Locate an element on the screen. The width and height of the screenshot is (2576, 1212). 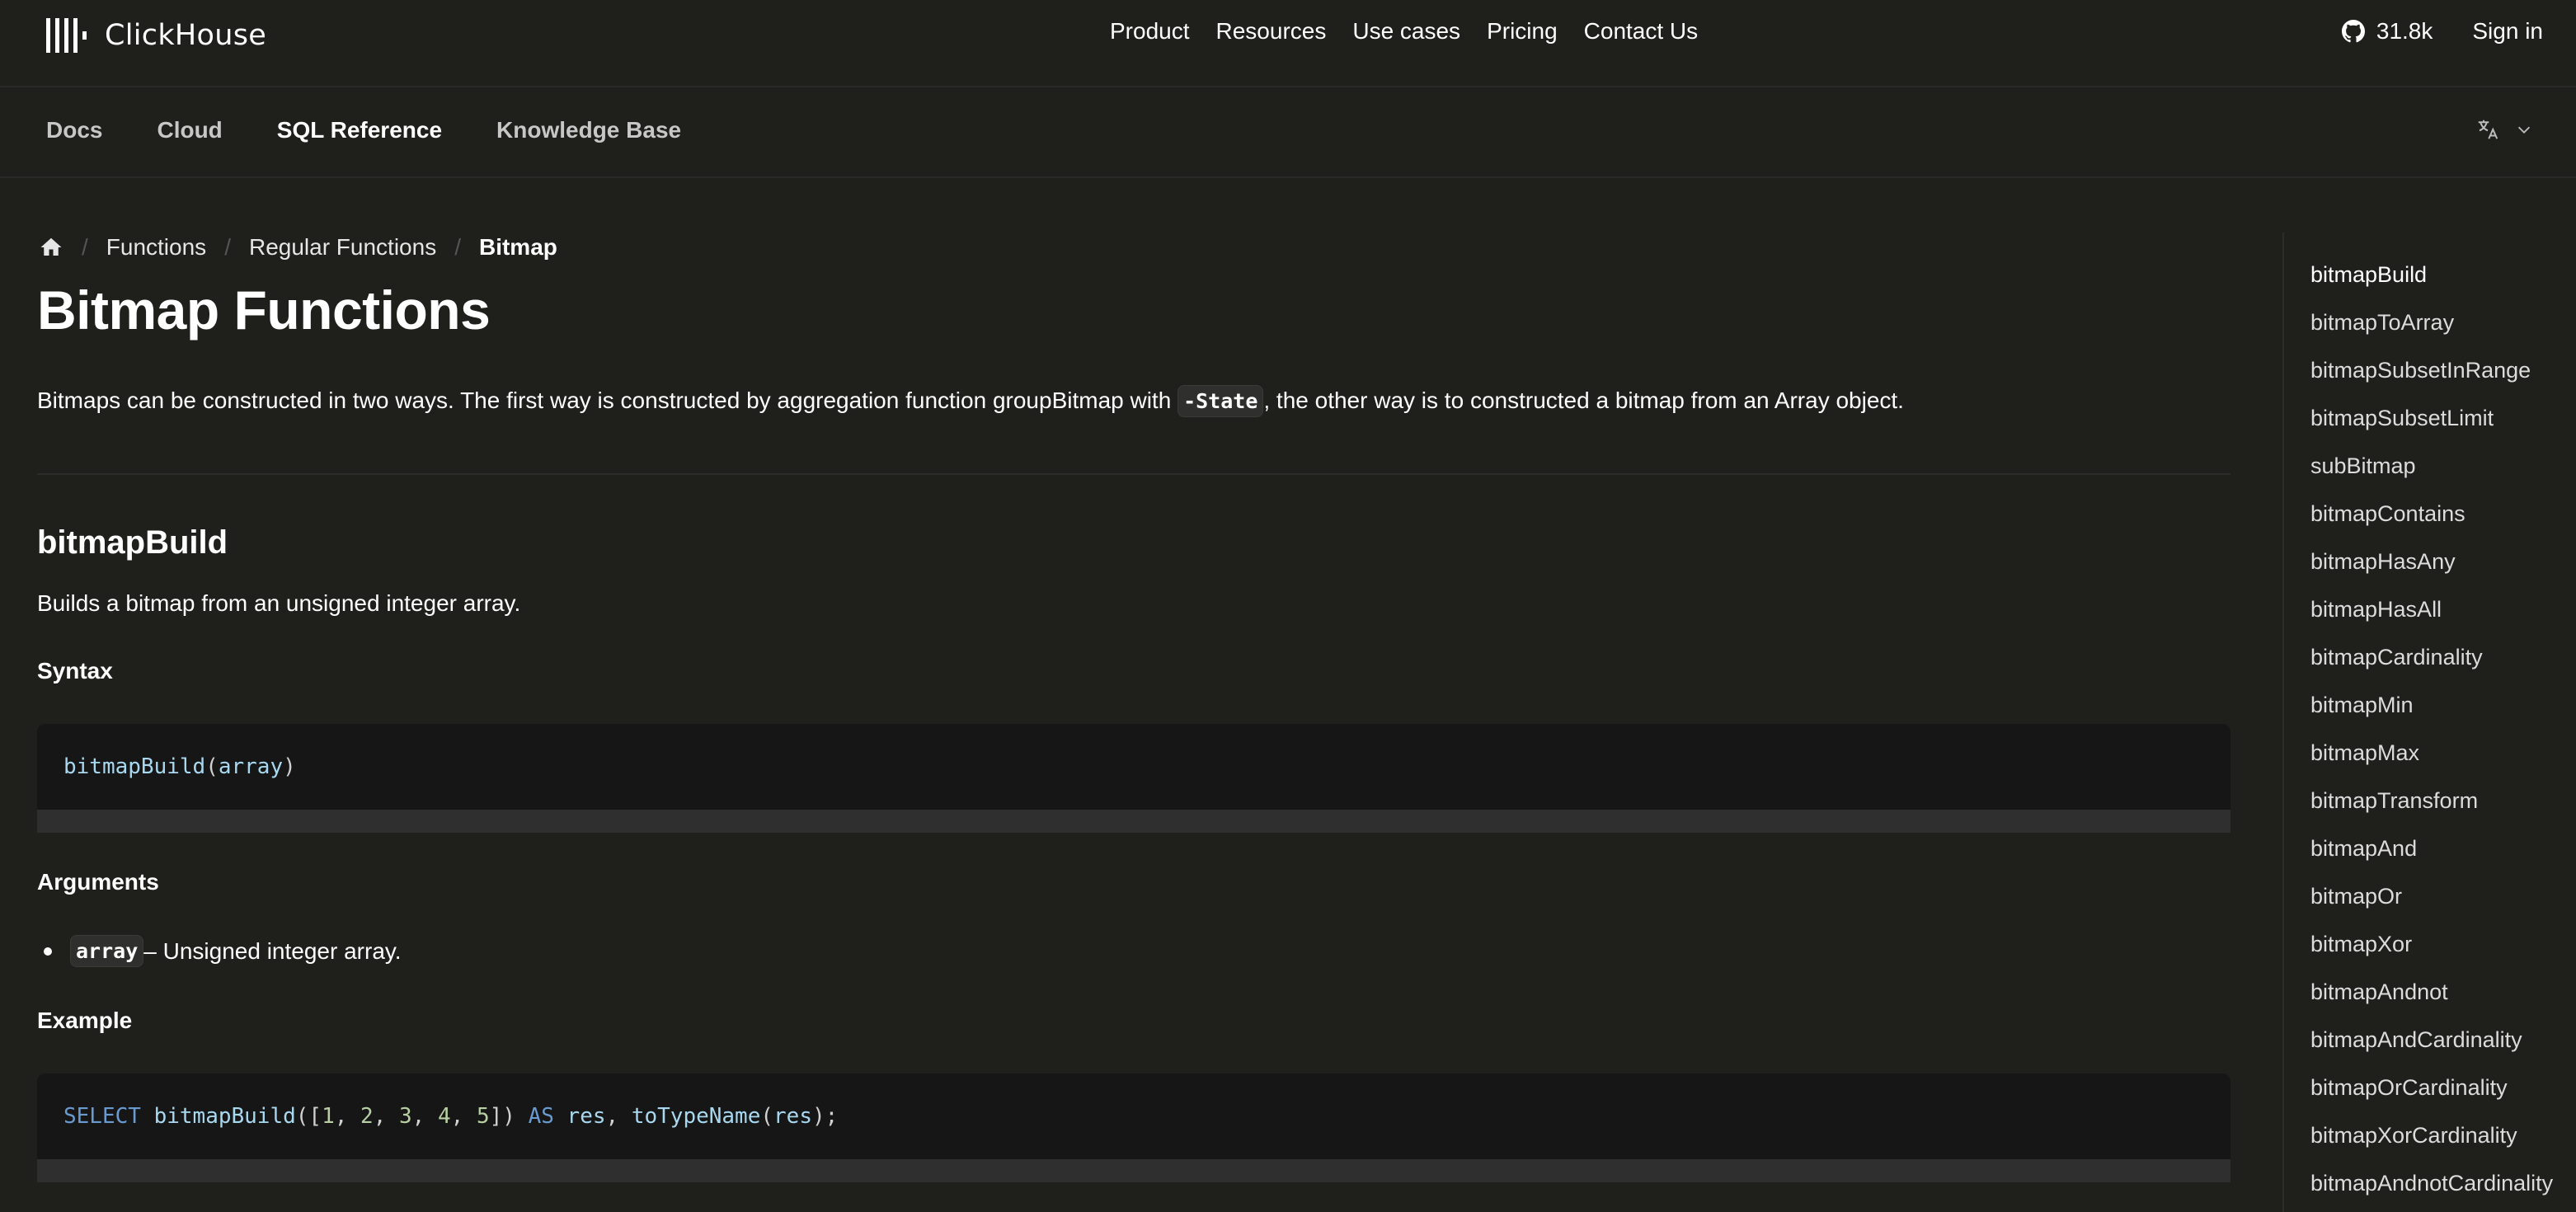
tab-docs: Docs is located at coordinates (74, 130).